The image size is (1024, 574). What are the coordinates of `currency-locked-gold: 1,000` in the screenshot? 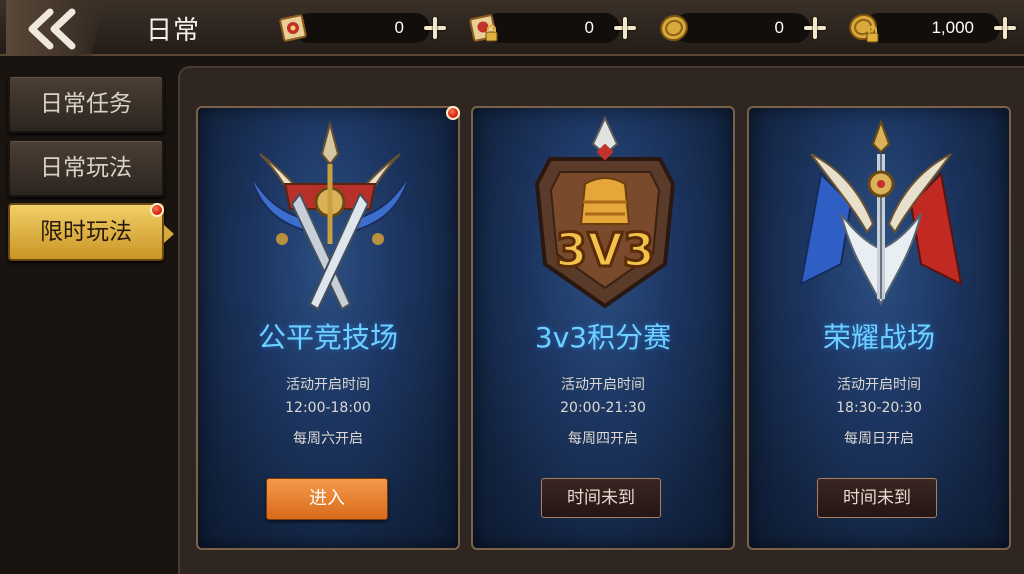 It's located at (933, 28).